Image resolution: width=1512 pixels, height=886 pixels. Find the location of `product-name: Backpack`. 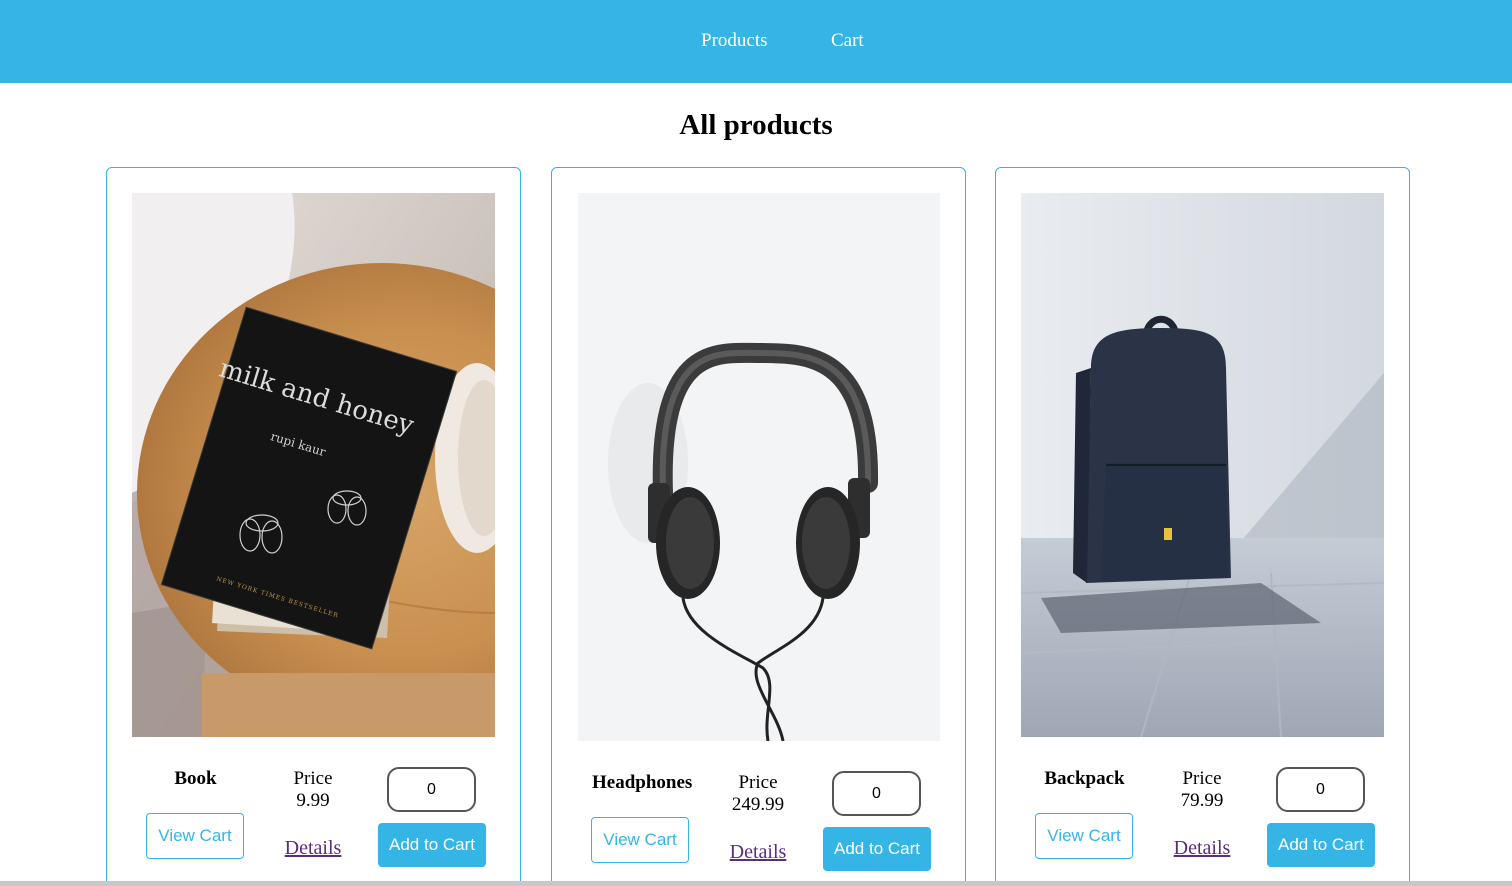

product-name: Backpack is located at coordinates (1084, 778).